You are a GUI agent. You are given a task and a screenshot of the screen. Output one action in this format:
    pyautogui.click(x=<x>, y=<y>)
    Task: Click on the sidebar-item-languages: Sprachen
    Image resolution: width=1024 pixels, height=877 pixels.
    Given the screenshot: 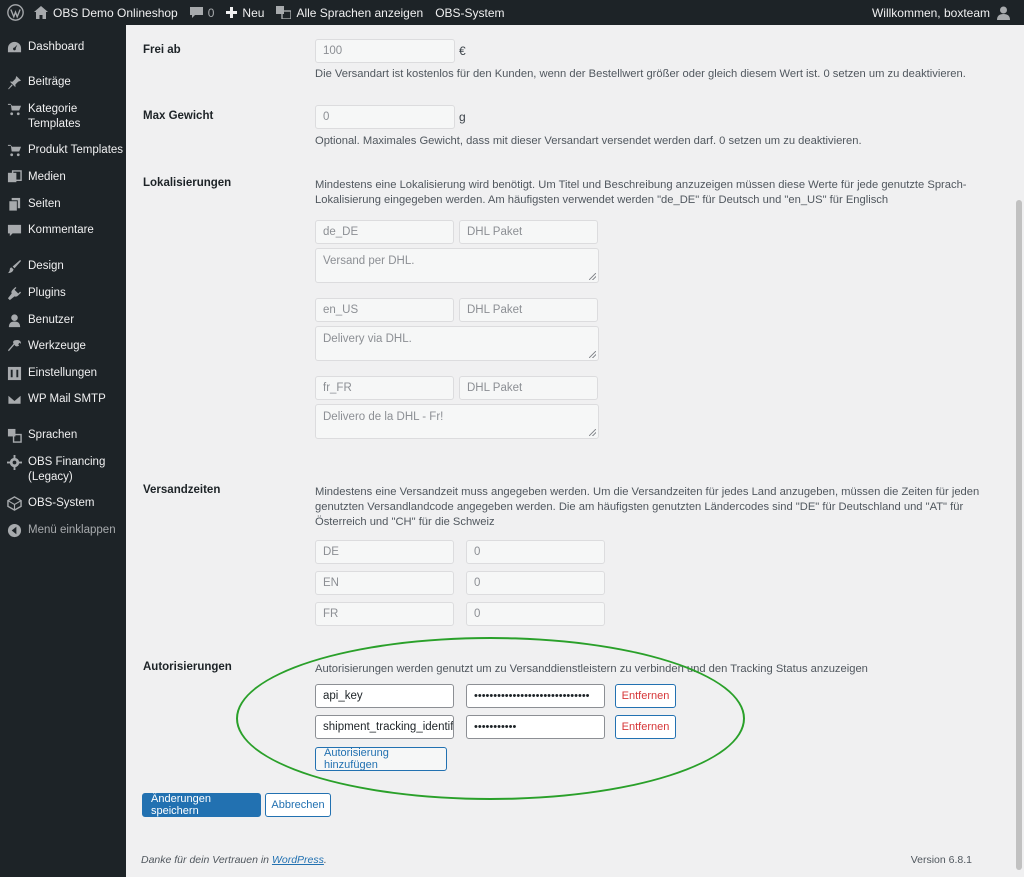 What is the action you would take?
    pyautogui.click(x=63, y=435)
    